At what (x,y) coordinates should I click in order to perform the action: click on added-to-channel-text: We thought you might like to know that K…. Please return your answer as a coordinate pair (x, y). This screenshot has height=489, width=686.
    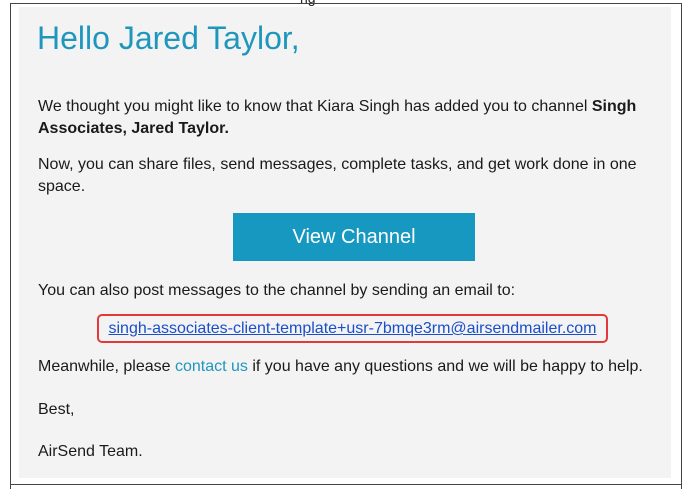
    Looking at the image, I should click on (348, 118).